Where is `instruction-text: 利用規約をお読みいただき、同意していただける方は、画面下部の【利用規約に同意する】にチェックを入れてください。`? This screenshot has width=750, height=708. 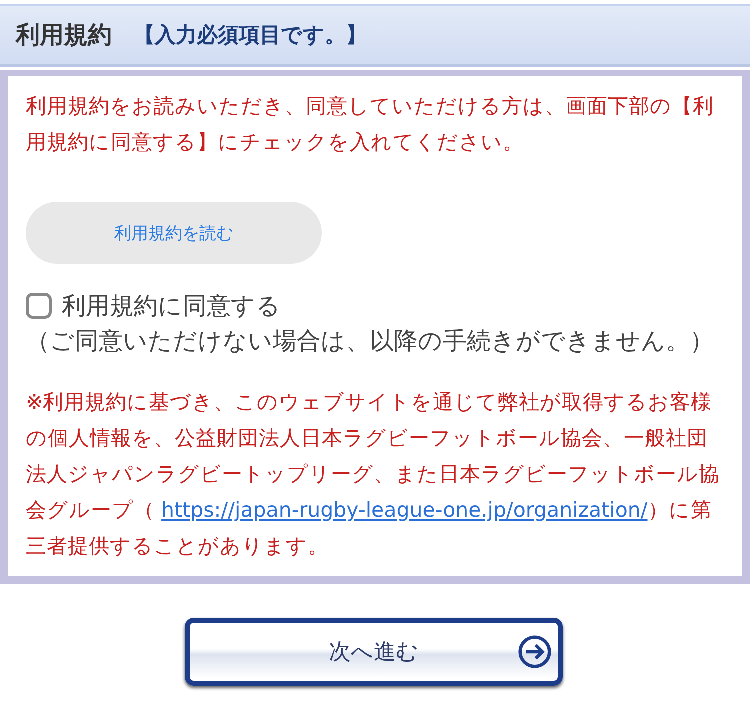
instruction-text: 利用規約をお読みいただき、同意していただける方は、画面下部の【利用規約に同意する】にチェックを入れてください。 is located at coordinates (370, 124).